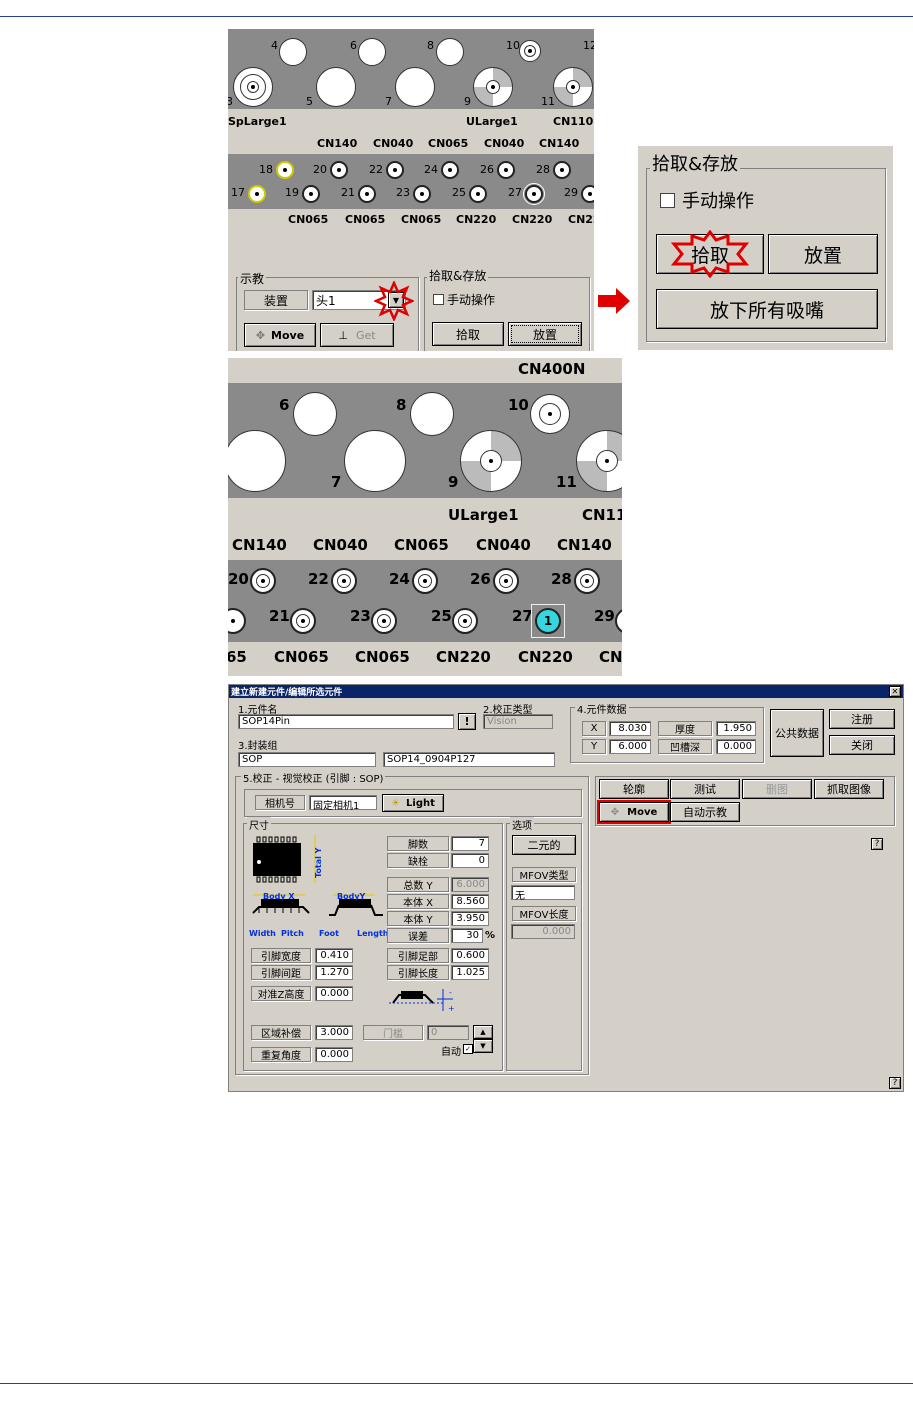  Describe the element at coordinates (862, 745) in the screenshot. I see `close-button: 关闭` at that location.